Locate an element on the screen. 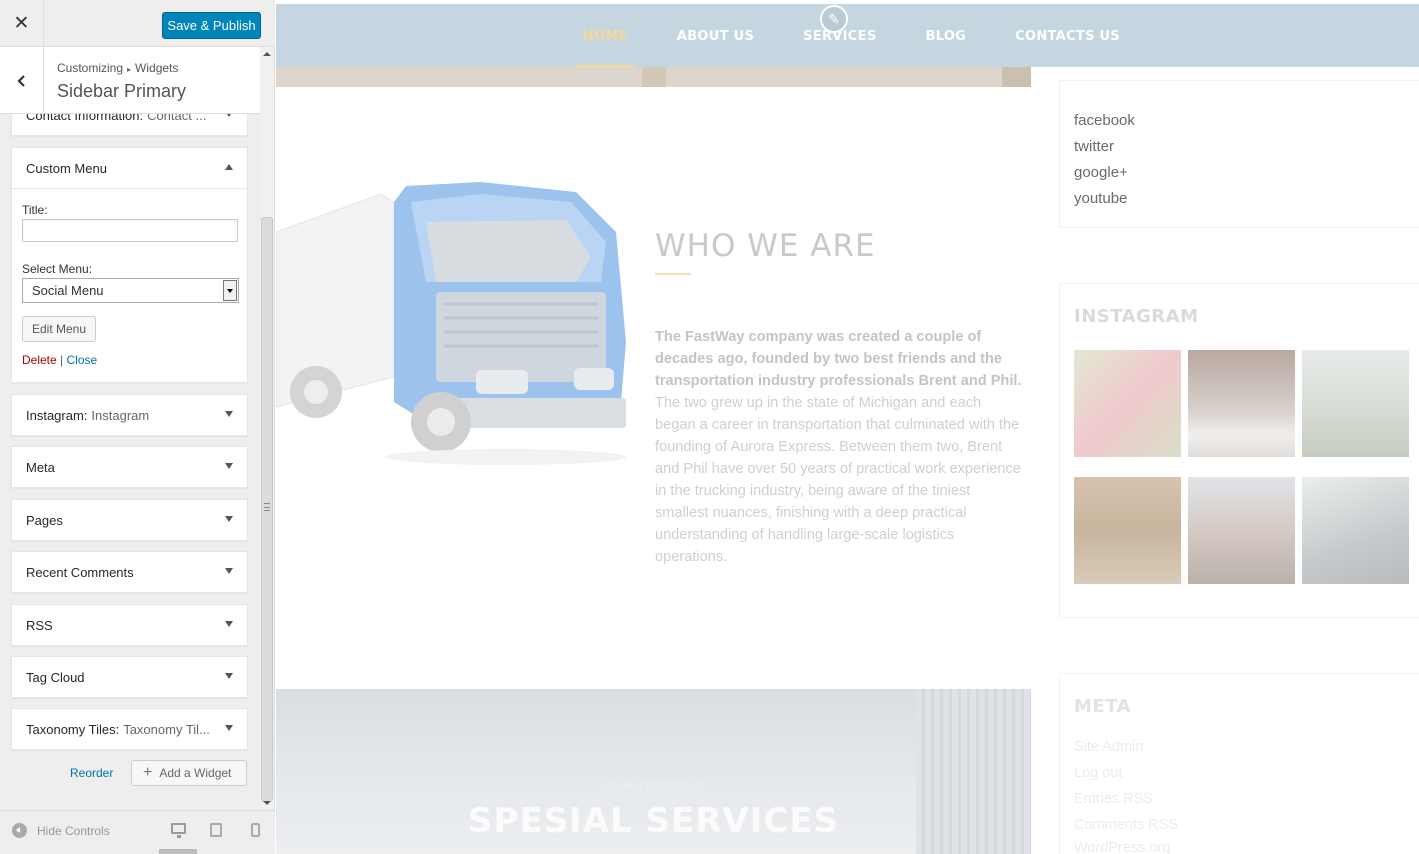 This screenshot has height=854, width=1419. hero-image-strip is located at coordinates (653, 77).